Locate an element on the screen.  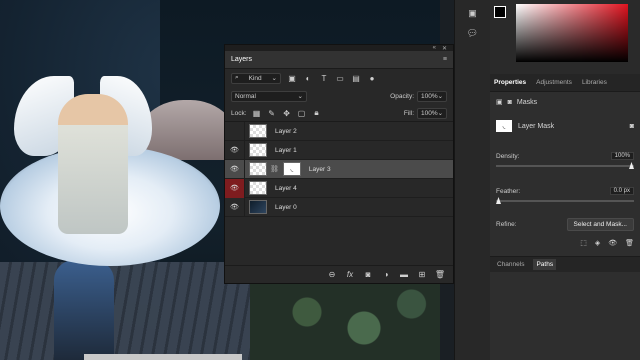
adjustment-filter-icon: ◐ is located at coordinates (308, 78).